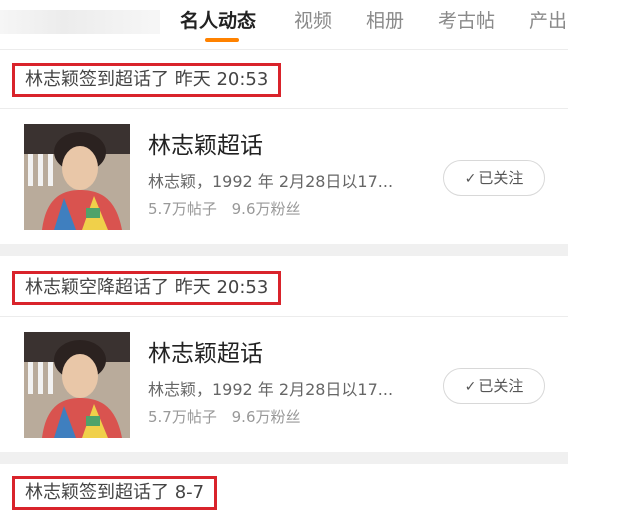 The width and height of the screenshot is (620, 527). What do you see at coordinates (222, 40) in the screenshot?
I see `active-tab-indicator` at bounding box center [222, 40].